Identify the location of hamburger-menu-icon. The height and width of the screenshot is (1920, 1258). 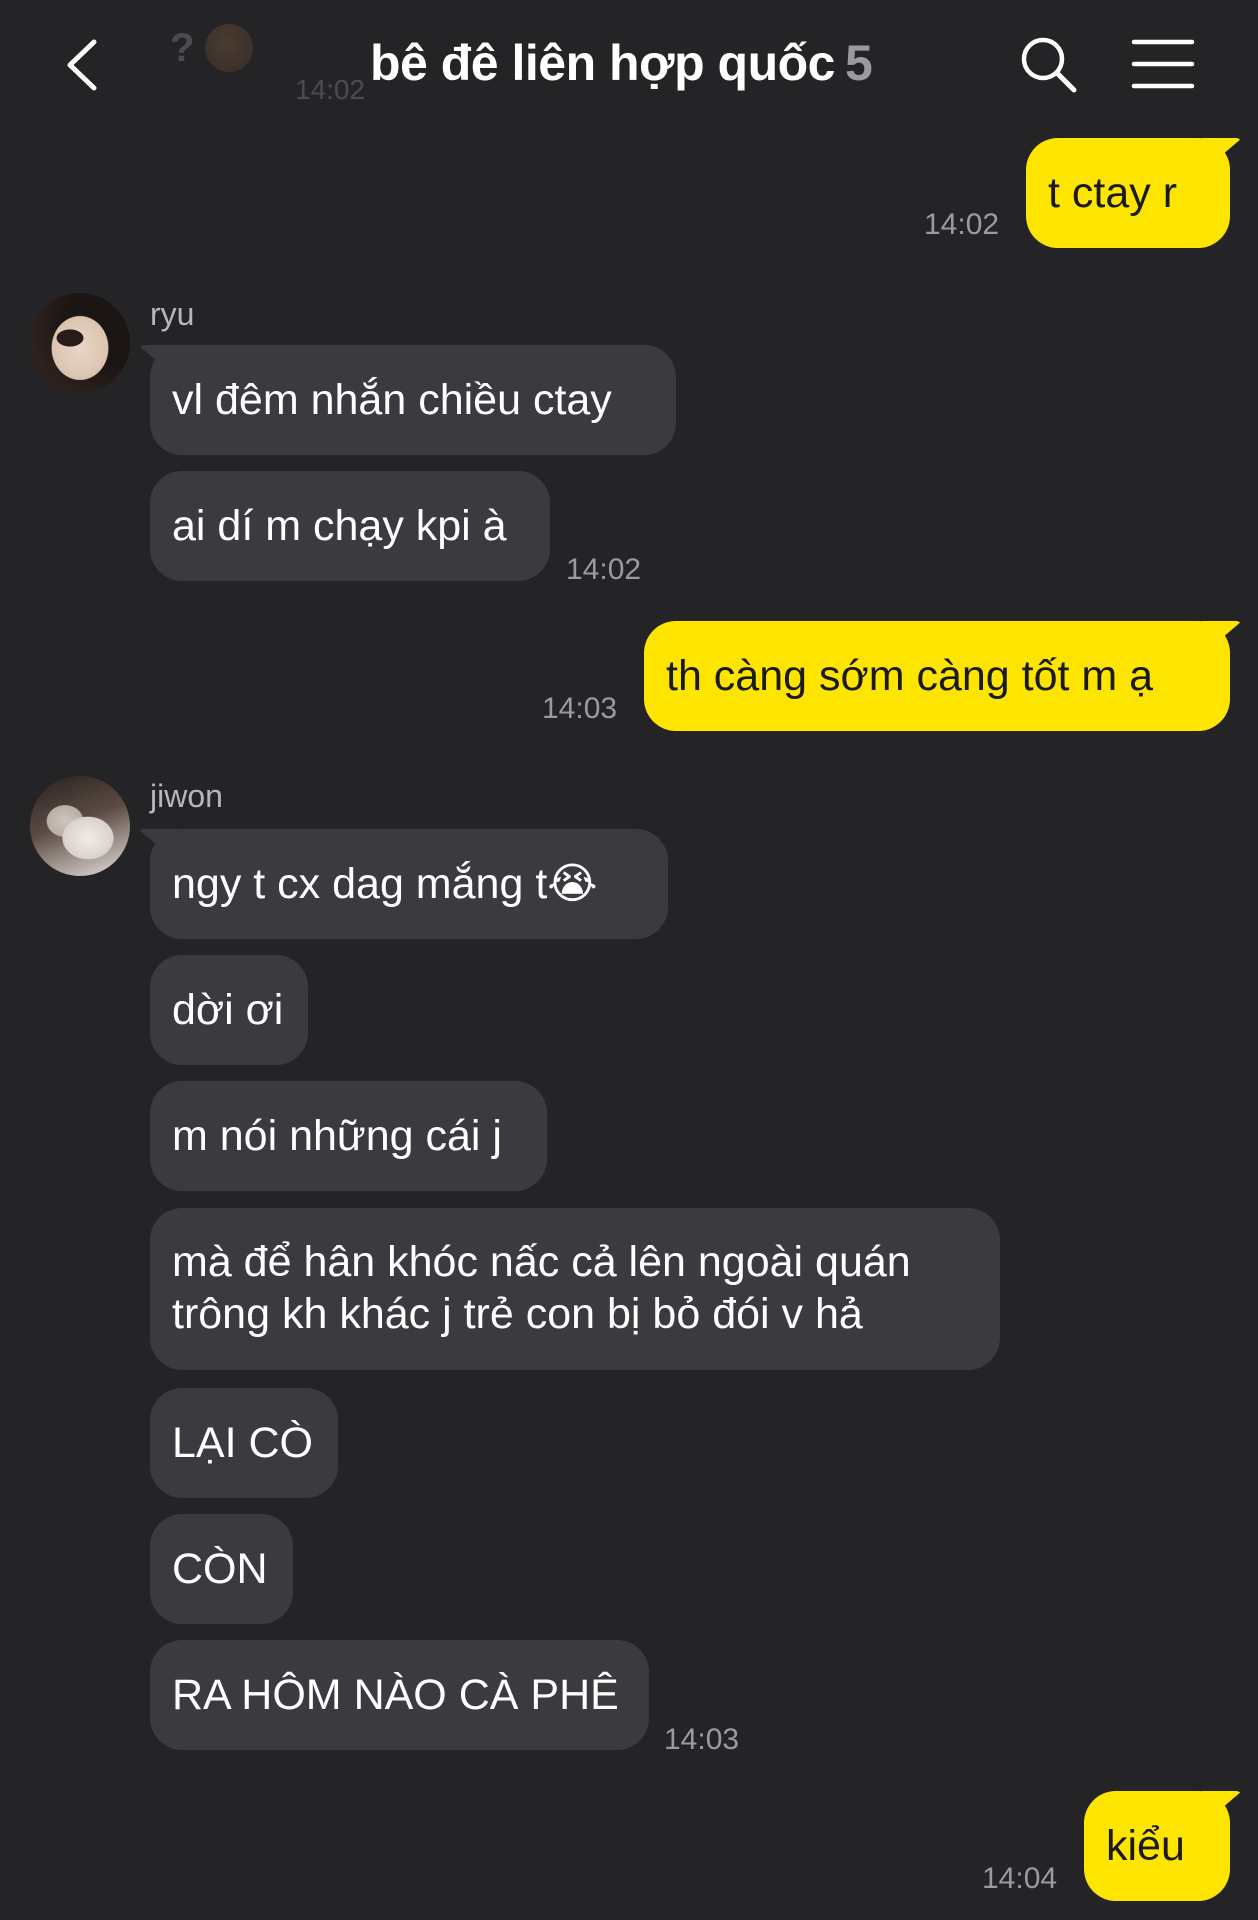
(1163, 64).